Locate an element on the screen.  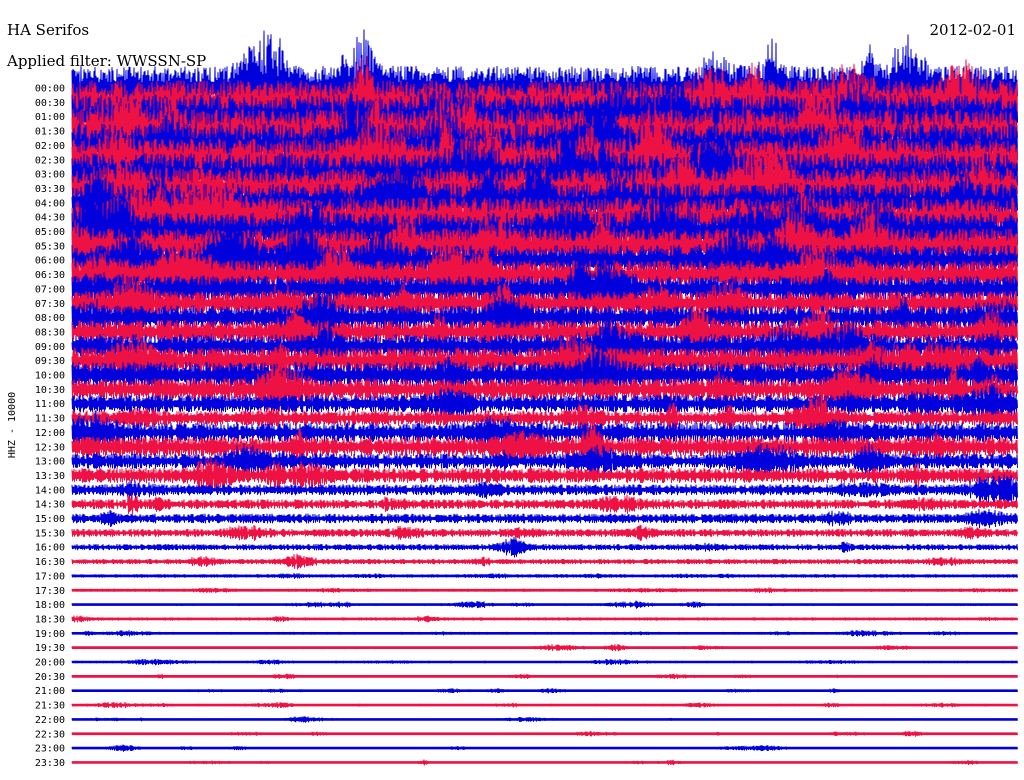
time-label: 21:00 is located at coordinates (50, 691).